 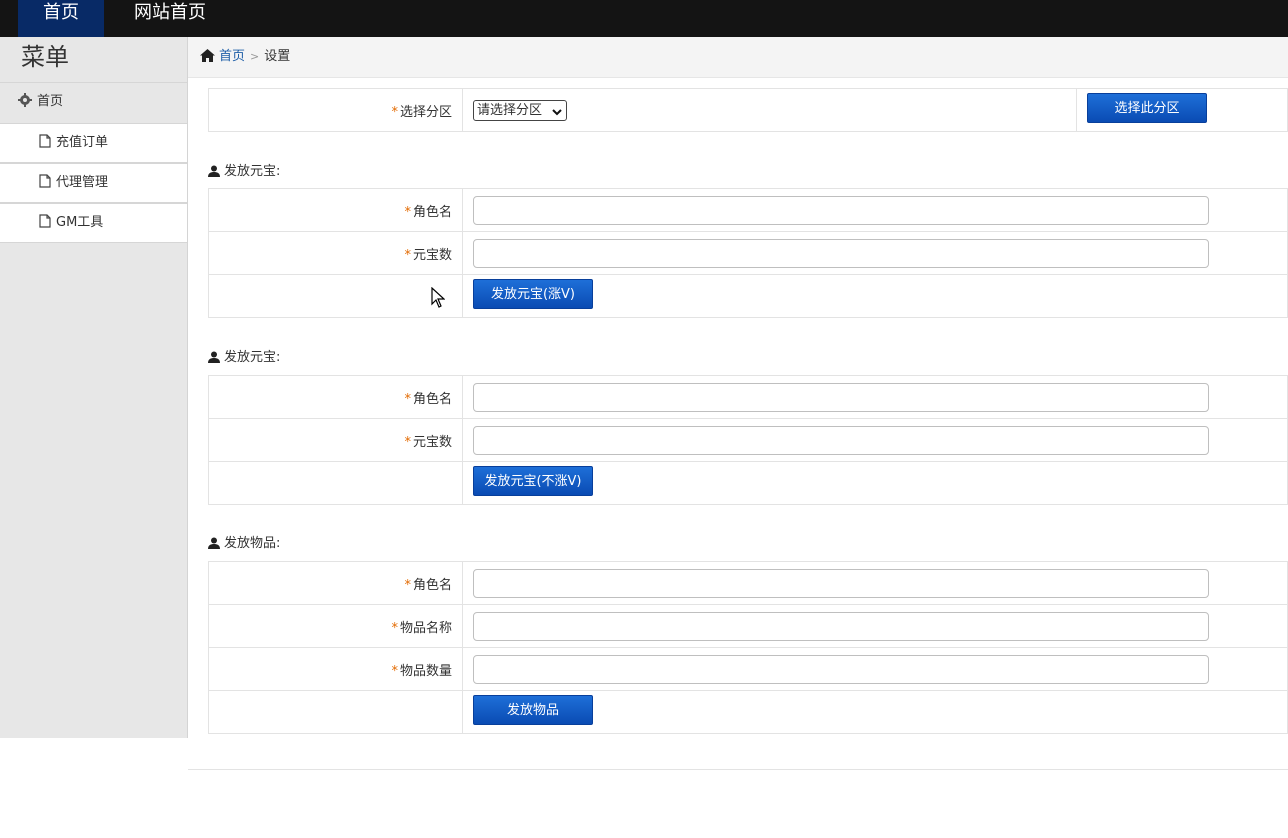 I want to click on form-cell: 发放元宝(不涨V), so click(x=875, y=483).